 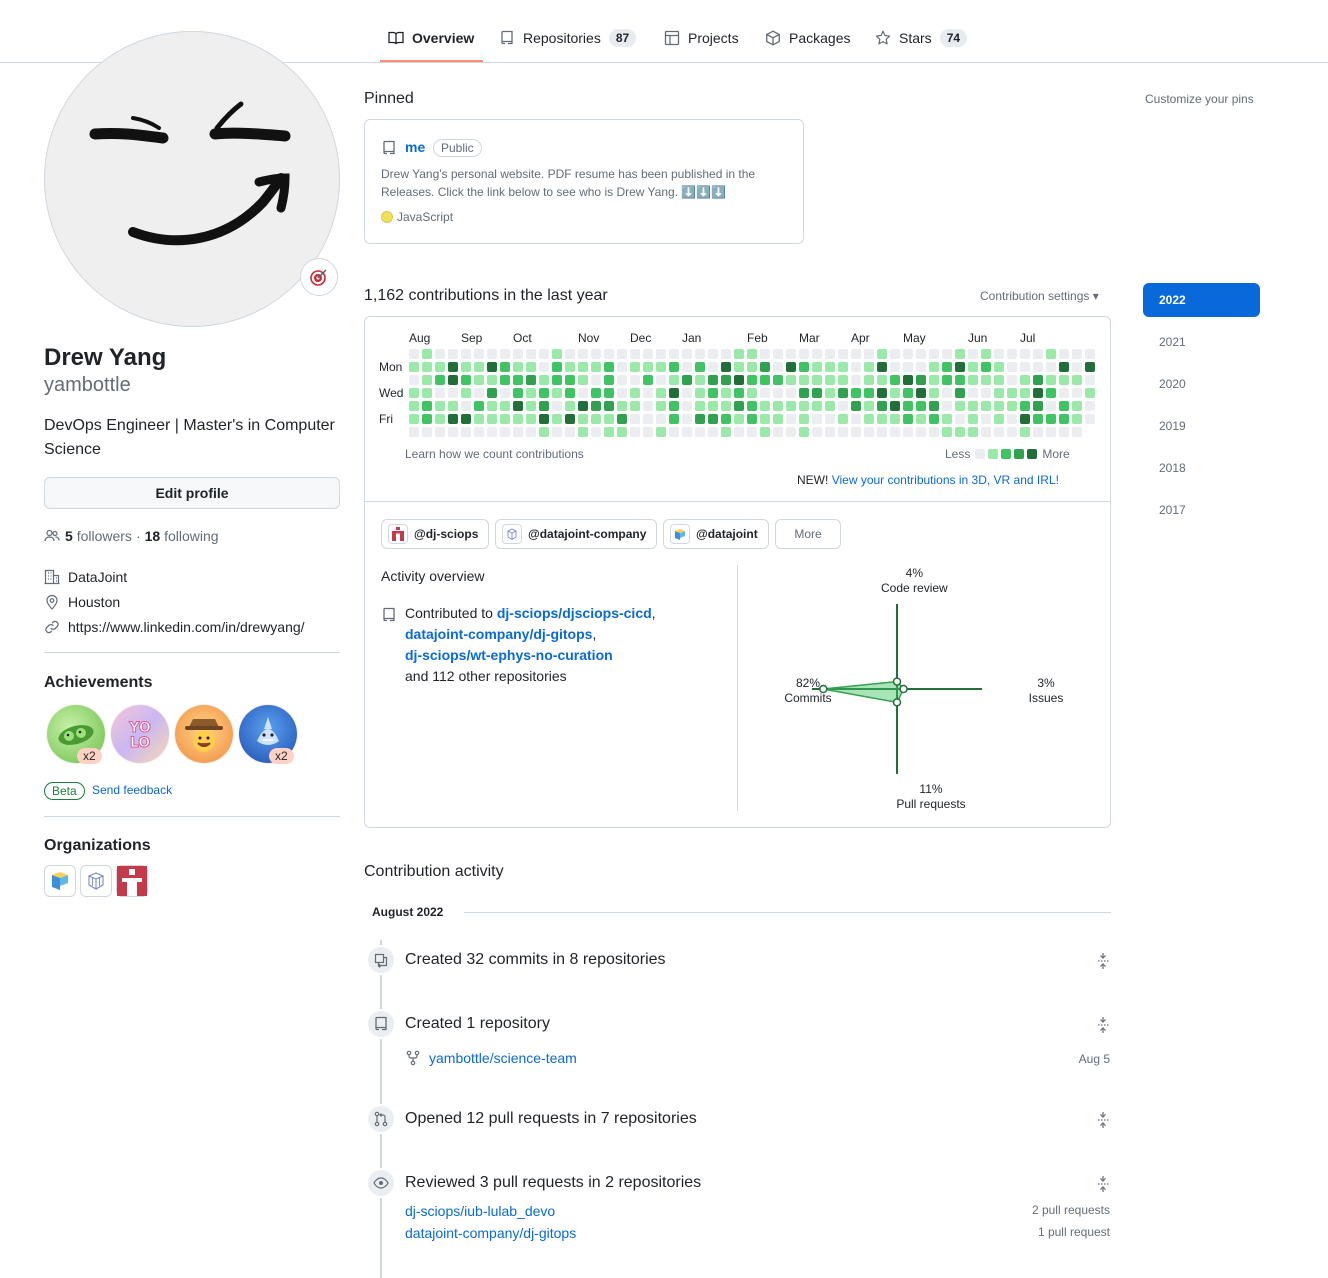 What do you see at coordinates (1201, 342) in the screenshot?
I see `year-filter-2021: 2021` at bounding box center [1201, 342].